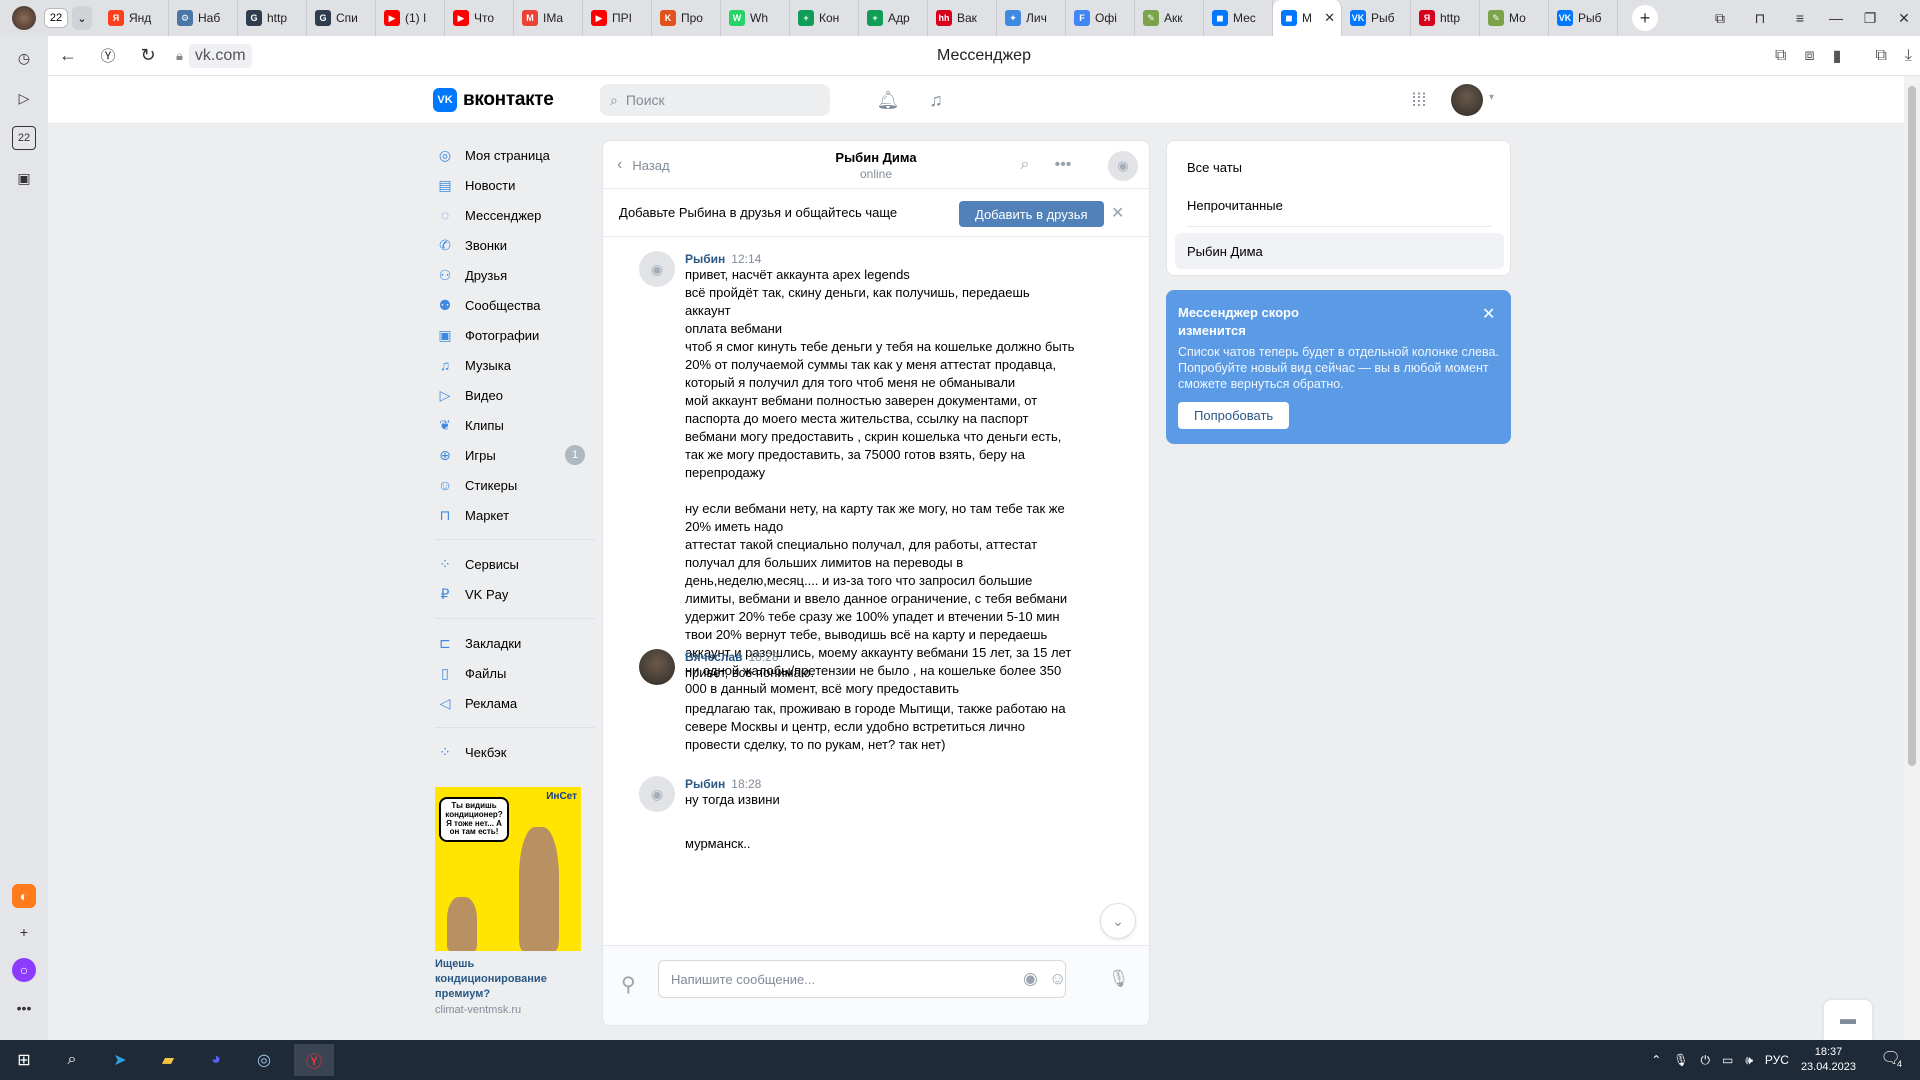  I want to click on chevron-up-icon: ⌃, so click(1656, 1060).